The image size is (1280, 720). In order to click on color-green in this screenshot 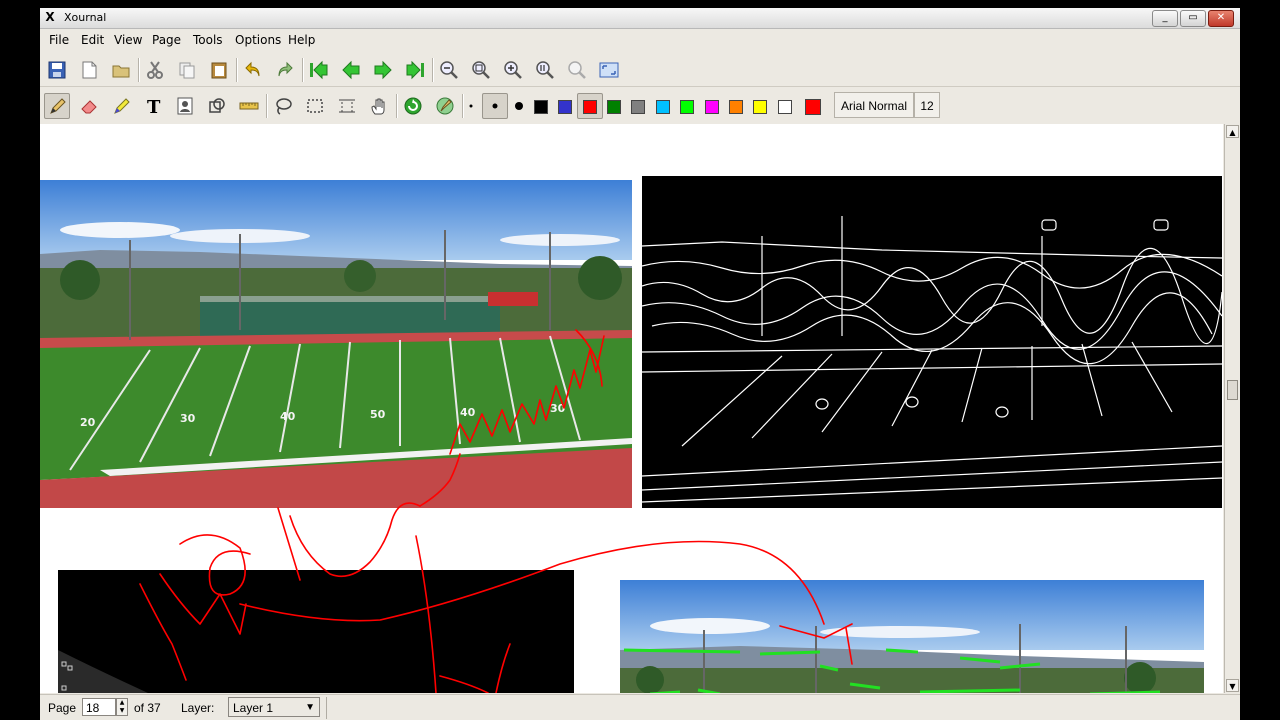, I will do `click(614, 107)`.